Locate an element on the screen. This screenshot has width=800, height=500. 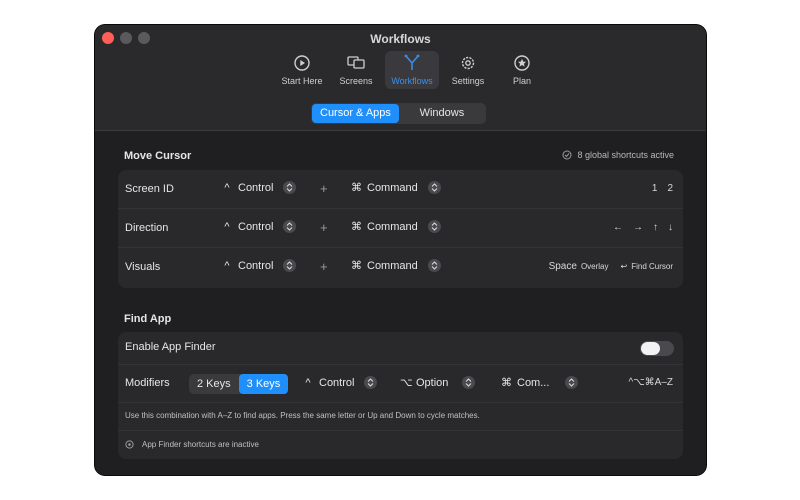
find-mod2-select: ⌥ Option is located at coordinates (438, 382).